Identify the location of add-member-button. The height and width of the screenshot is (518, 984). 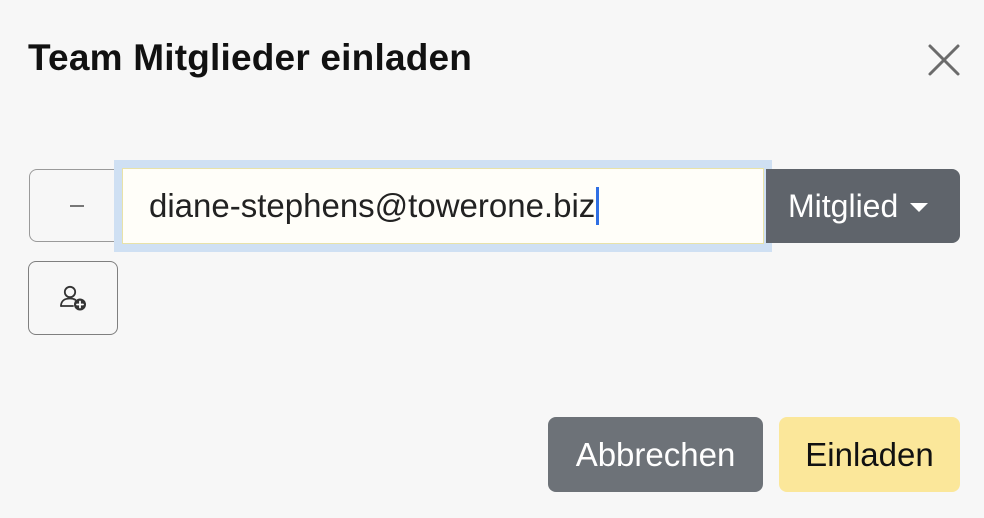
(73, 298).